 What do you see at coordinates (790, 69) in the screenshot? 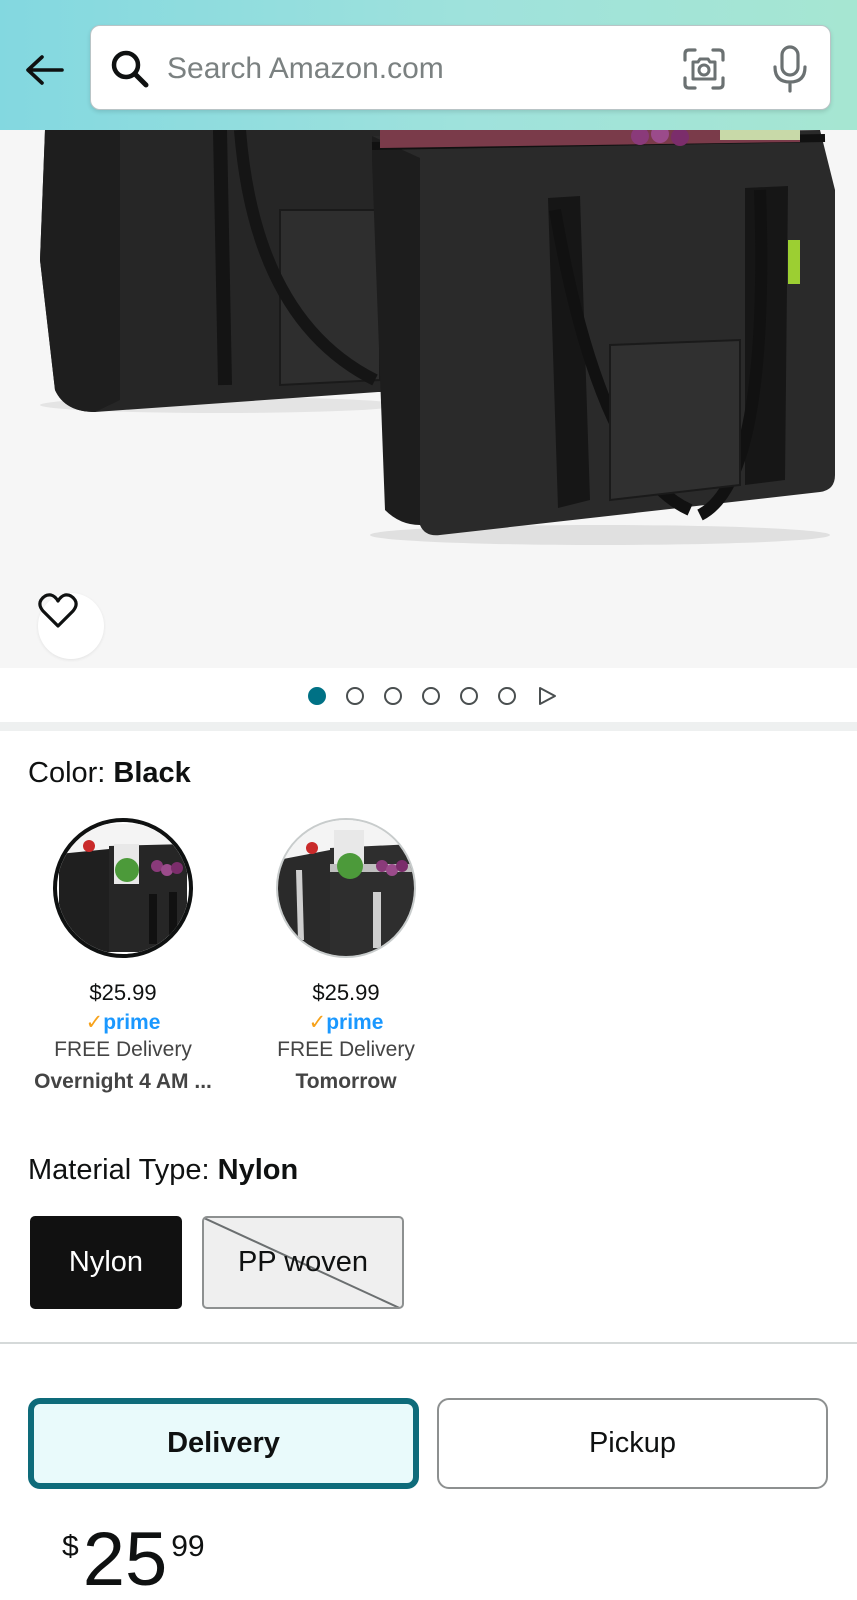
I see `microphone-icon` at bounding box center [790, 69].